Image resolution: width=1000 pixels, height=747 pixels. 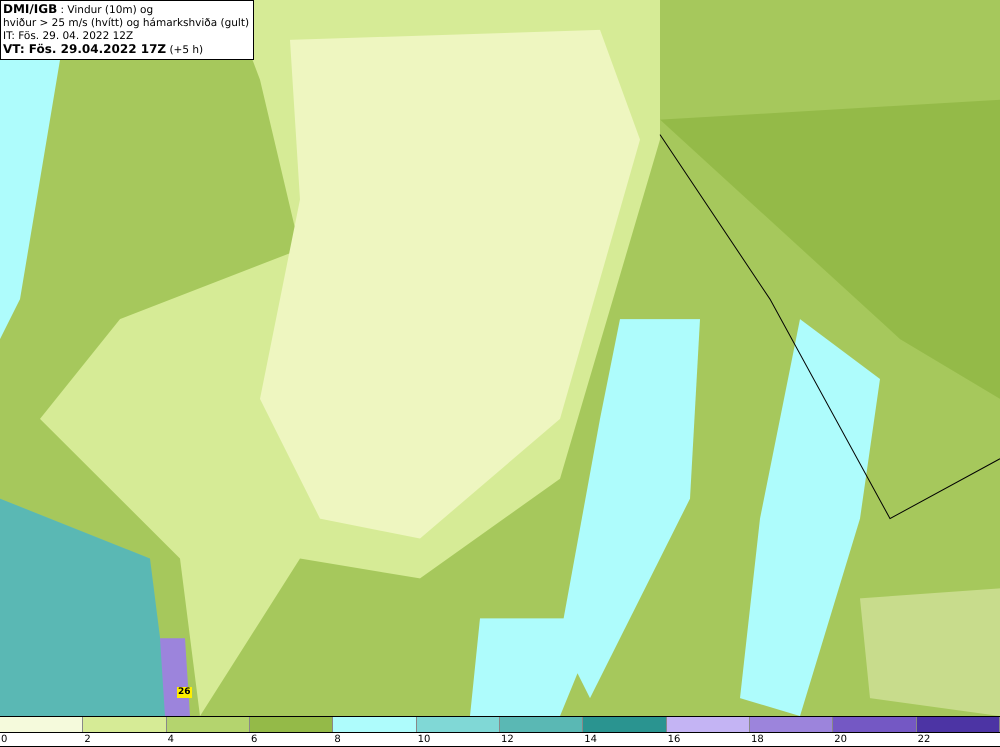 What do you see at coordinates (171, 739) in the screenshot?
I see `legend-tick-label: 4` at bounding box center [171, 739].